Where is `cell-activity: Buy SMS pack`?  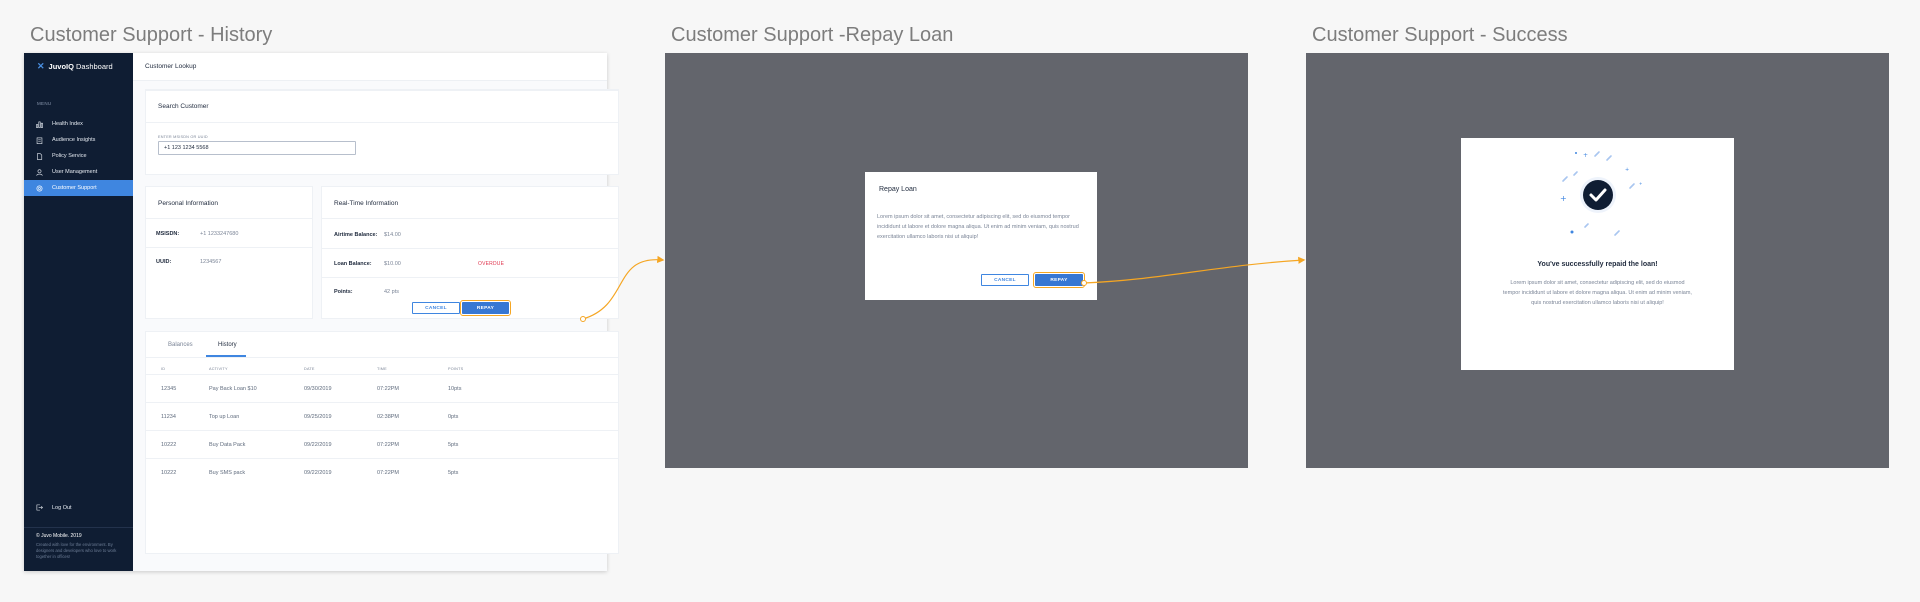 cell-activity: Buy SMS pack is located at coordinates (227, 473).